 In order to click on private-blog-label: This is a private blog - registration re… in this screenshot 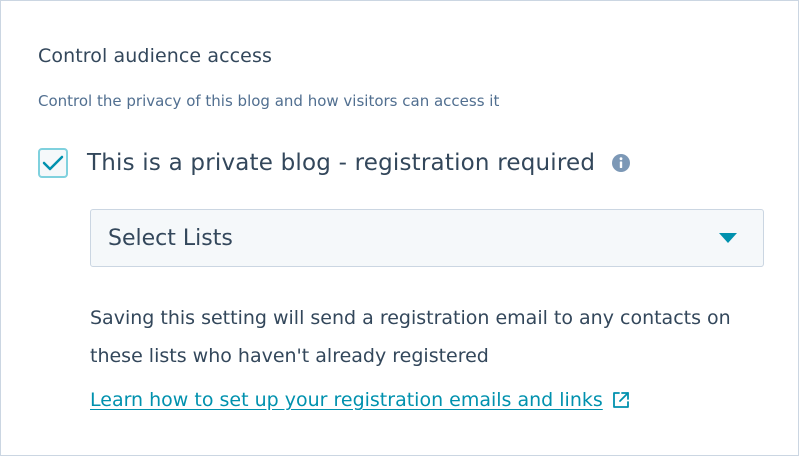, I will do `click(341, 163)`.